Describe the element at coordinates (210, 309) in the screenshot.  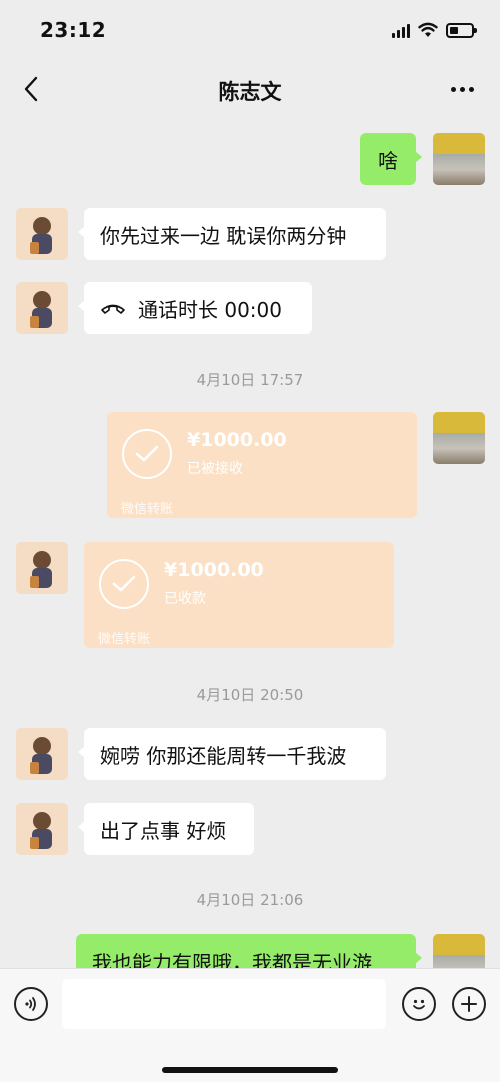
I see `call-duration-text: 通话时长 00:00` at that location.